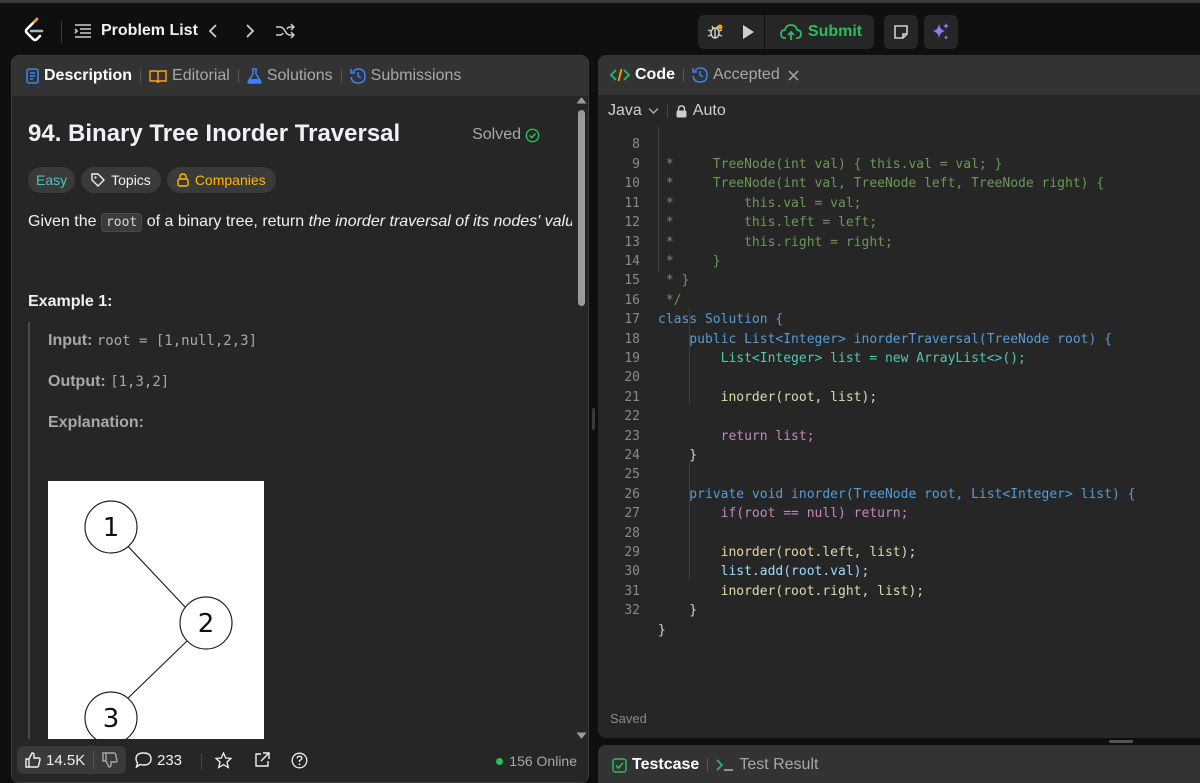 This screenshot has width=1200, height=783. I want to click on help-button, so click(299, 760).